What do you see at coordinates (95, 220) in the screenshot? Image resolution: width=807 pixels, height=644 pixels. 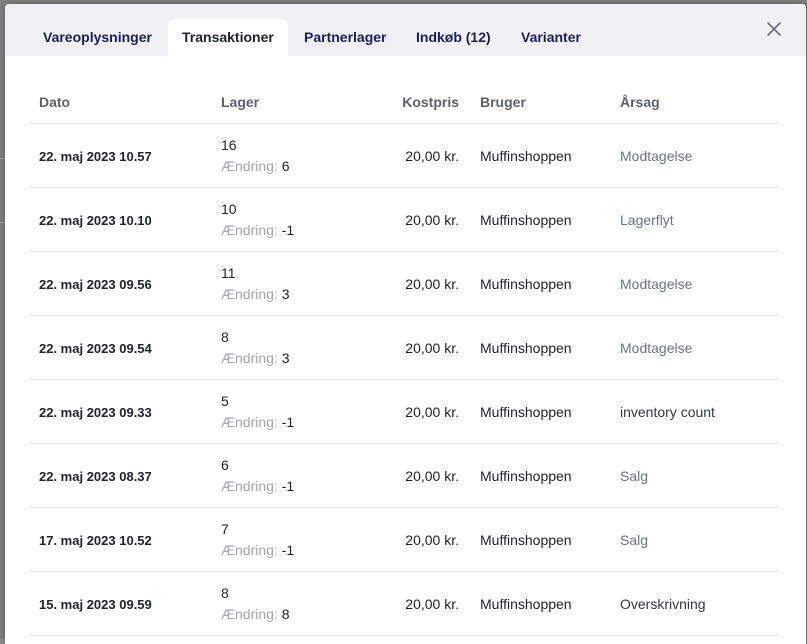 I see `row-date: 22. maj 2023 10.10` at bounding box center [95, 220].